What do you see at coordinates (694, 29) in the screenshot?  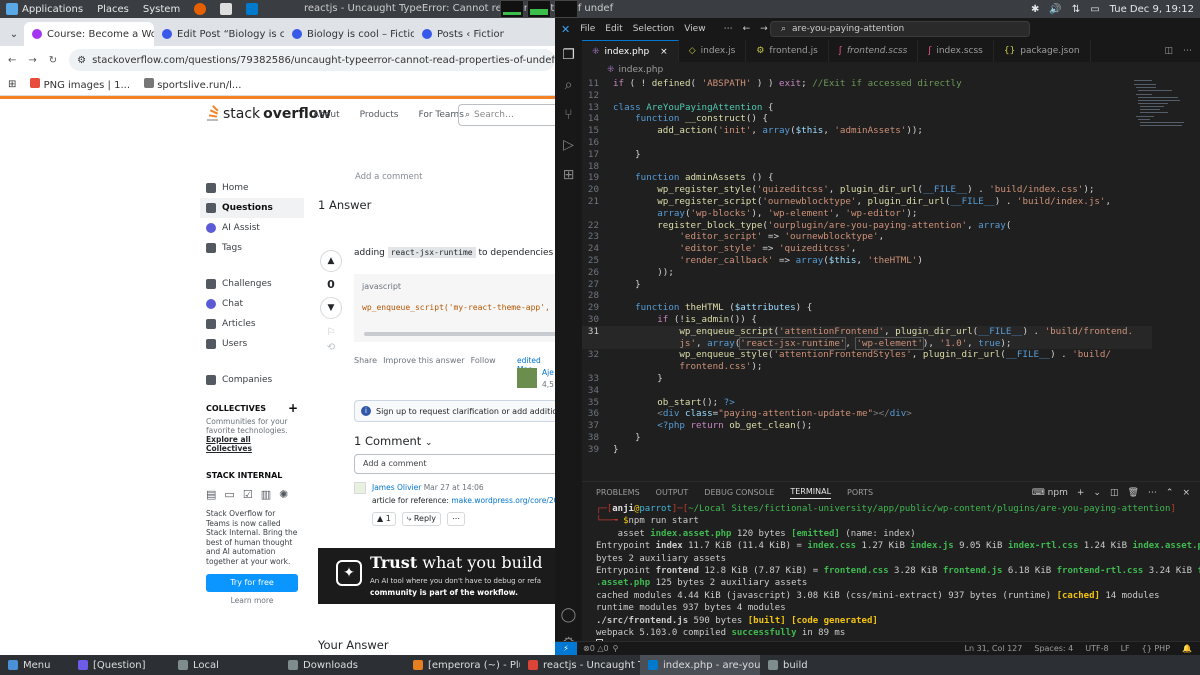 I see `menu-view: View` at bounding box center [694, 29].